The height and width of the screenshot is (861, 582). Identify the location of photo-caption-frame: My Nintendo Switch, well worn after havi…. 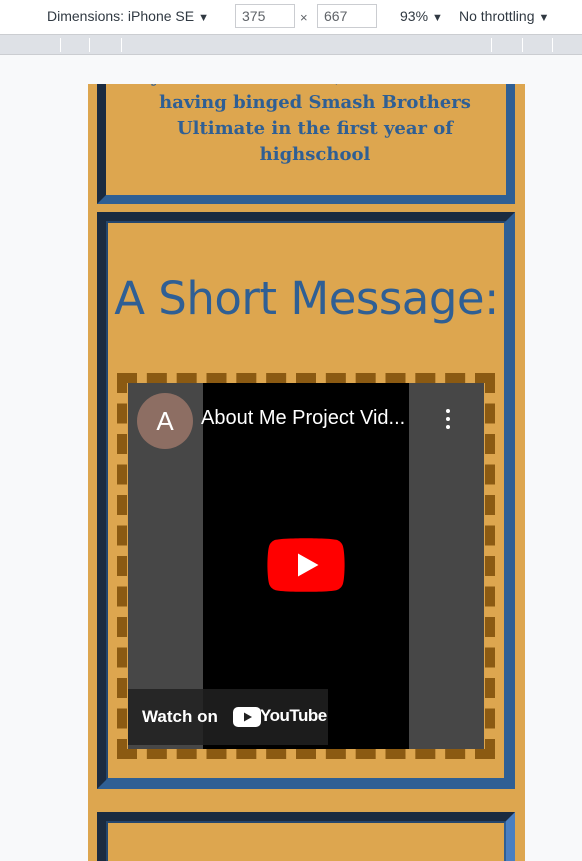
(306, 144).